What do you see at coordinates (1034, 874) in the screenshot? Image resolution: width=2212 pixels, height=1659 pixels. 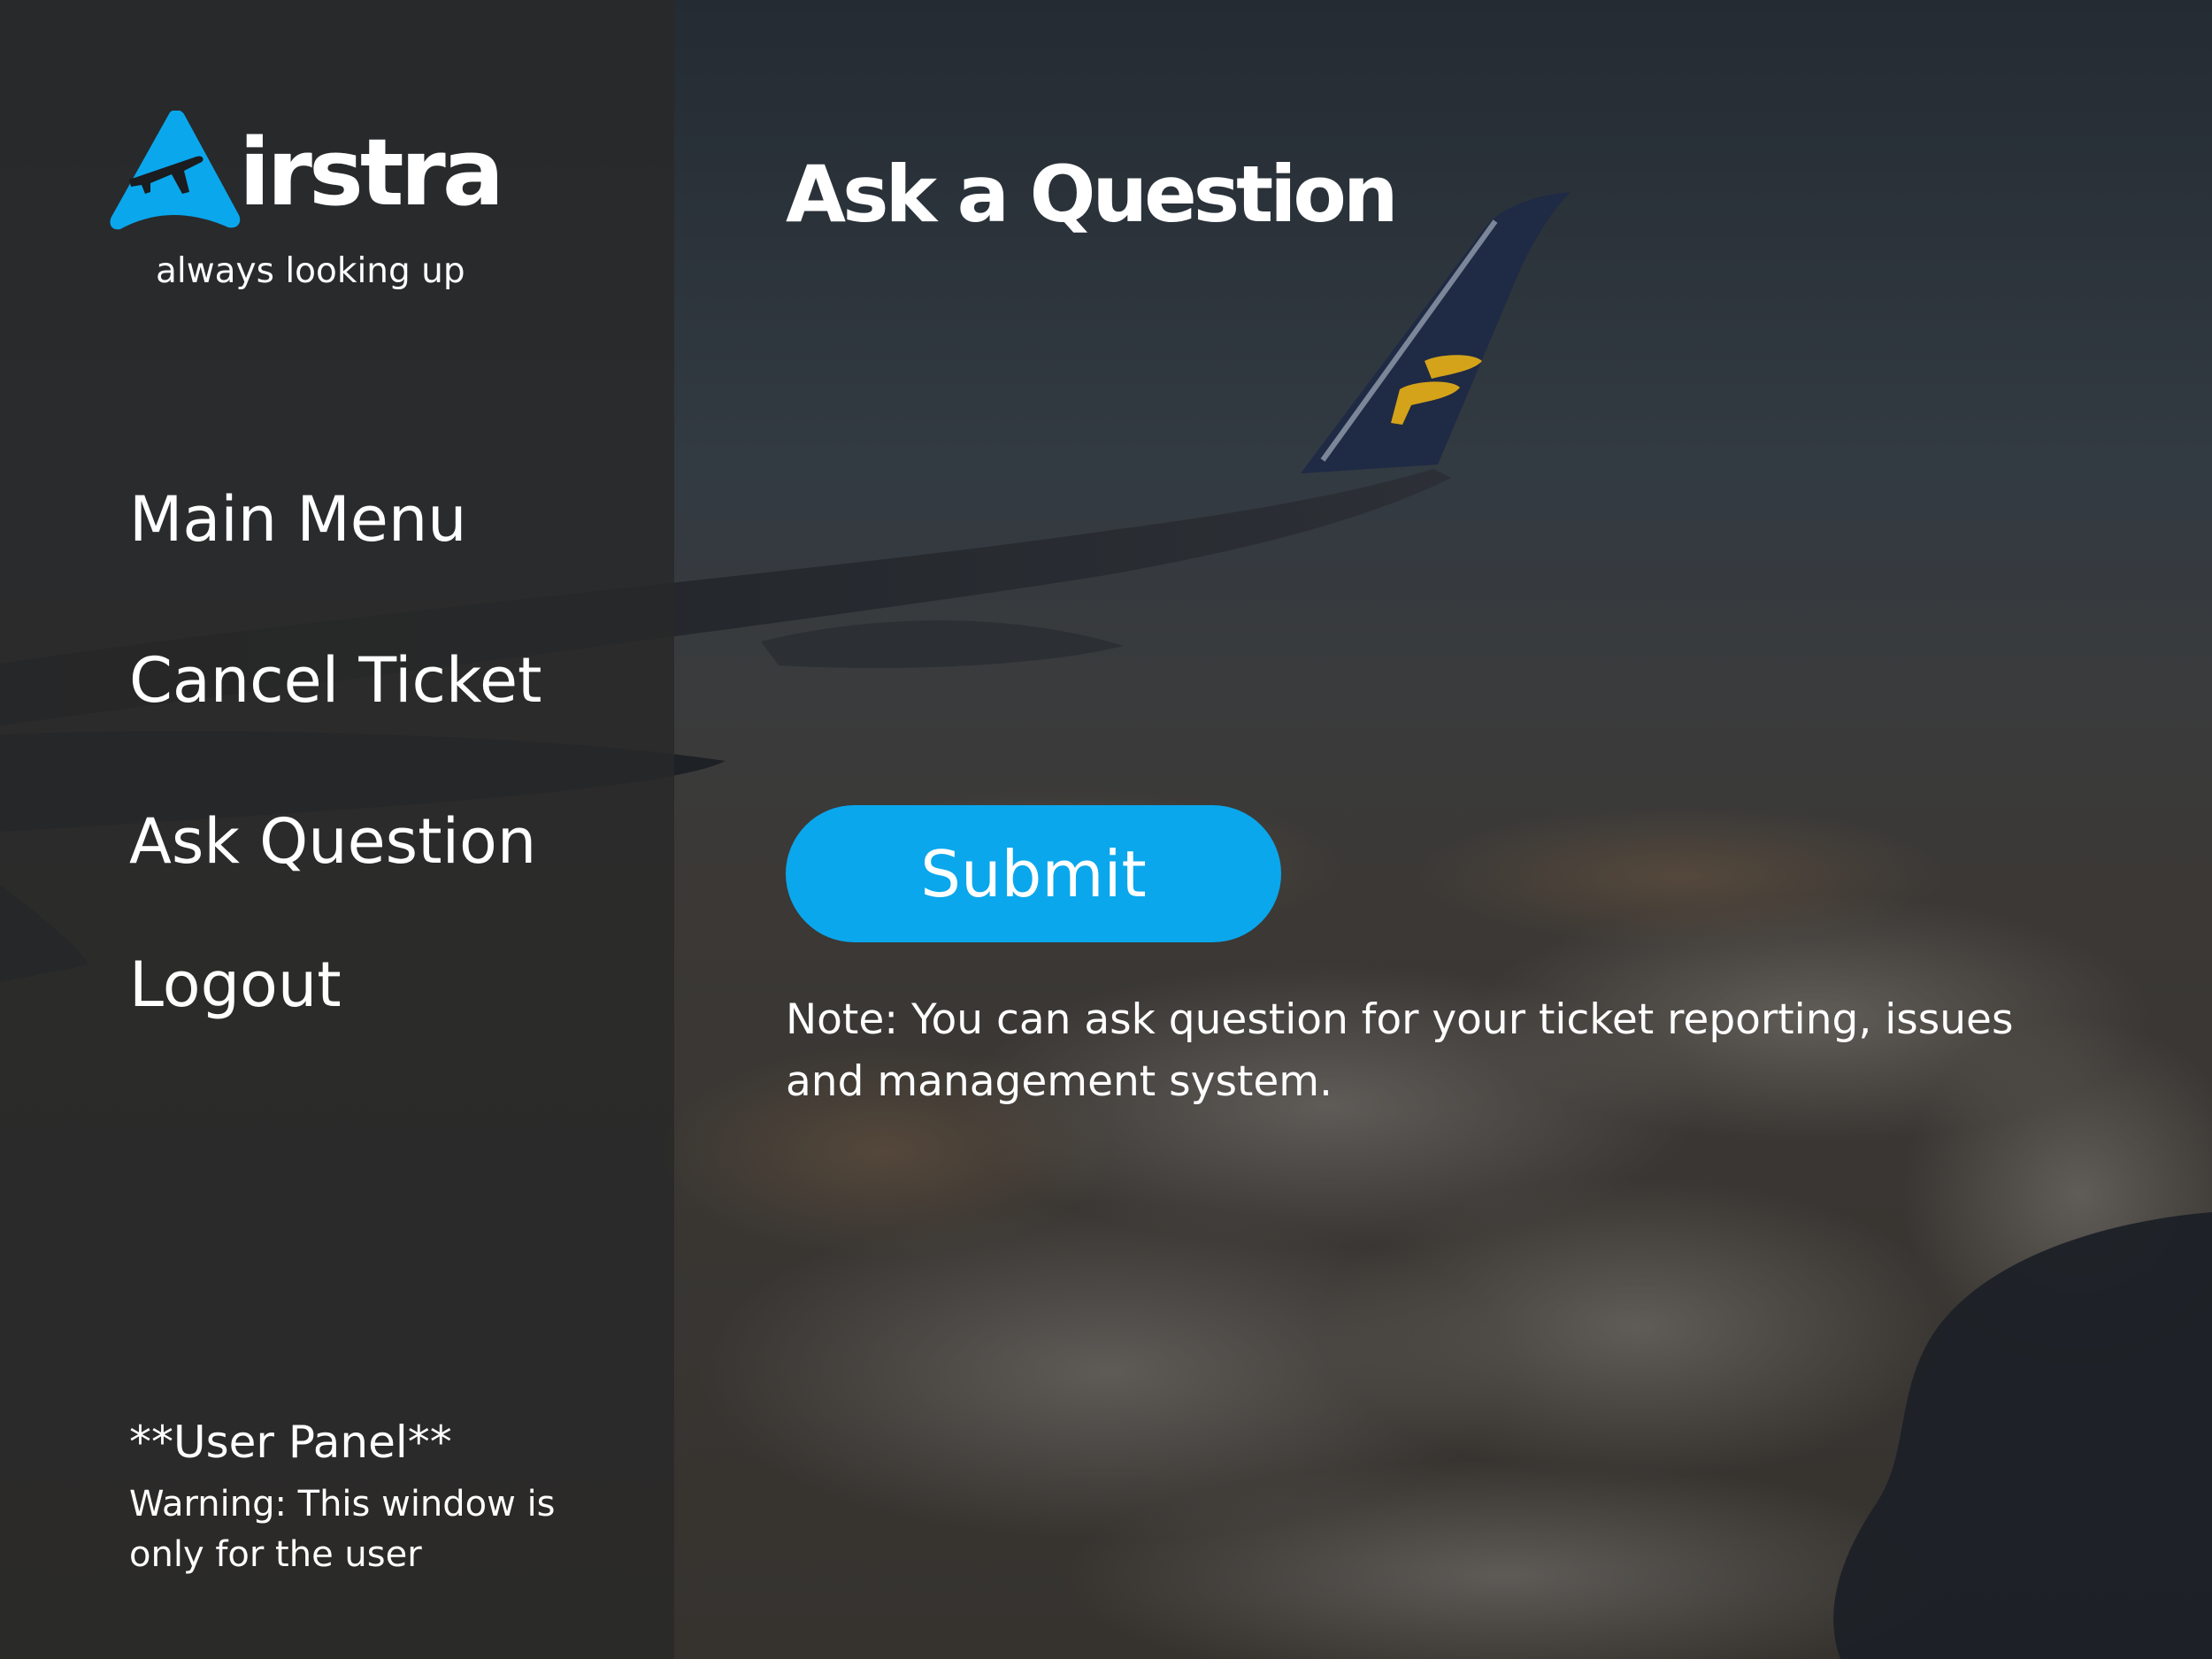 I see `submit-button: Submit` at bounding box center [1034, 874].